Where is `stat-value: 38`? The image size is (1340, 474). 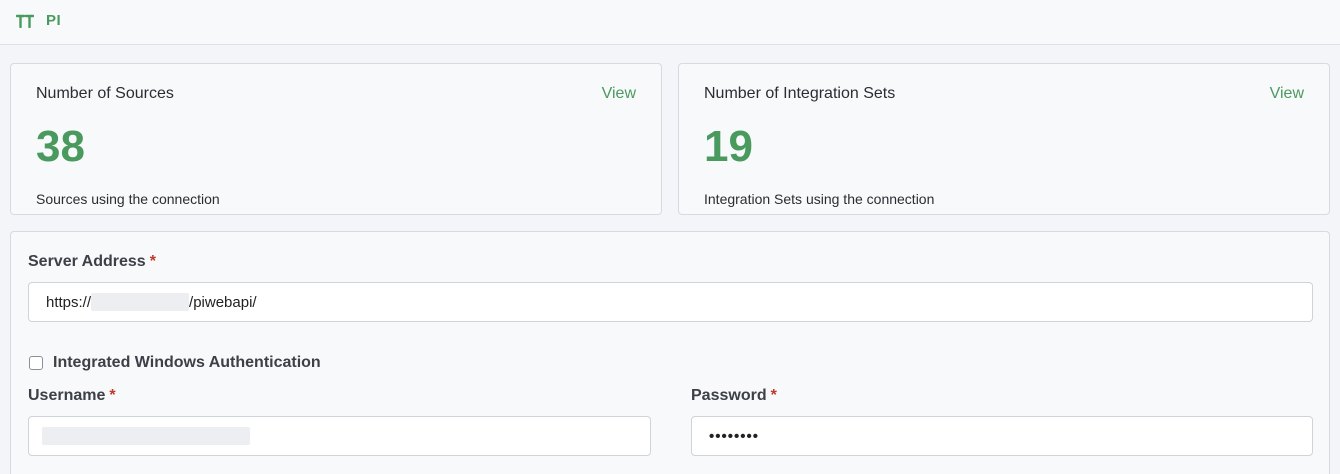
stat-value: 38 is located at coordinates (60, 146).